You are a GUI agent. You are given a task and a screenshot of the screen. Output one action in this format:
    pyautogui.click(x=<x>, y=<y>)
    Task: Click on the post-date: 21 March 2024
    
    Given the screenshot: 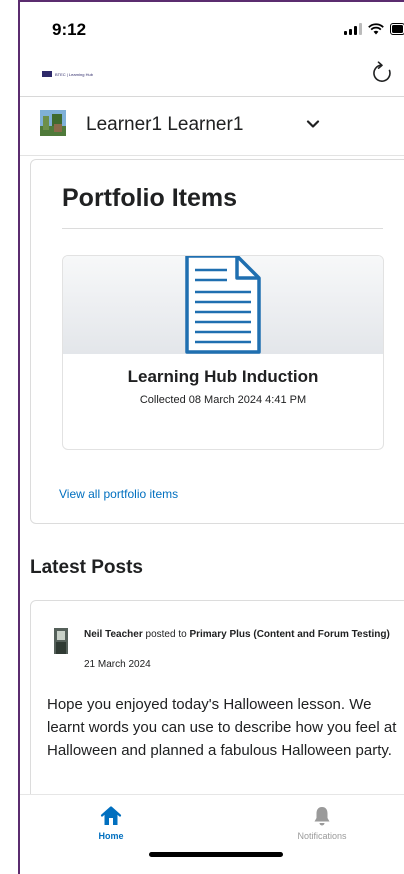 What is the action you would take?
    pyautogui.click(x=117, y=664)
    